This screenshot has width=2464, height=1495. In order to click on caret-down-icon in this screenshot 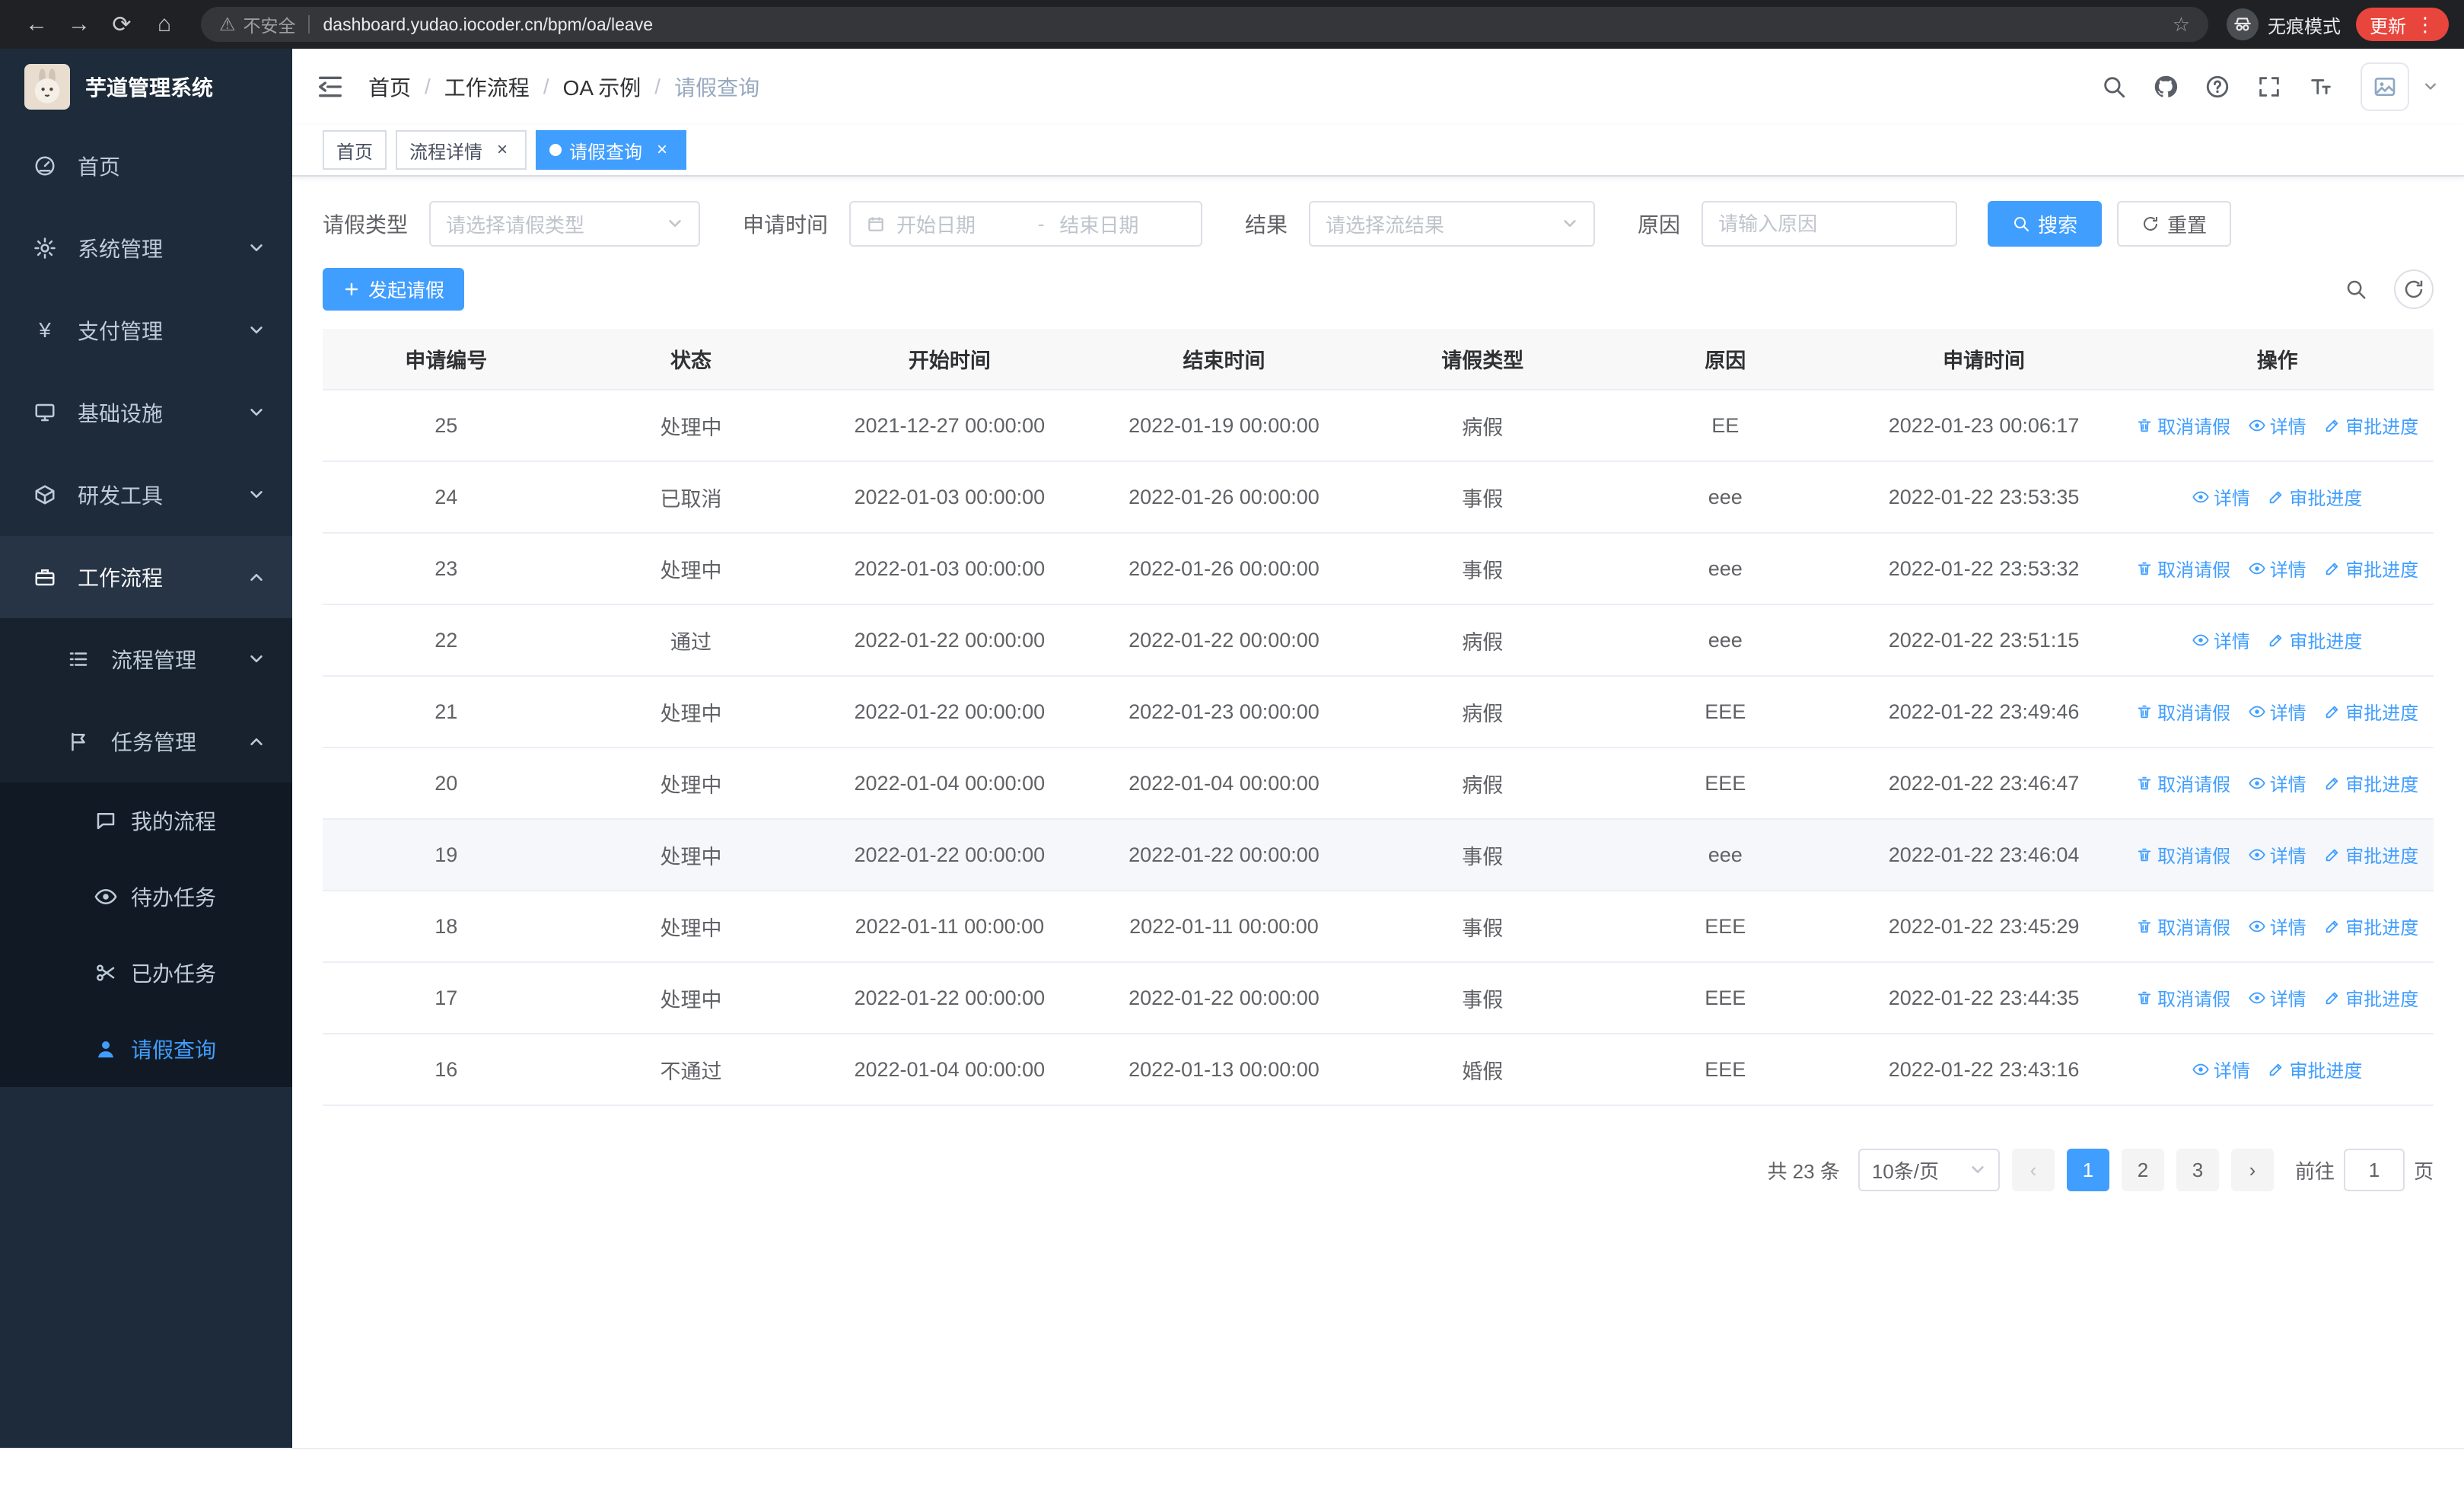, I will do `click(2430, 87)`.